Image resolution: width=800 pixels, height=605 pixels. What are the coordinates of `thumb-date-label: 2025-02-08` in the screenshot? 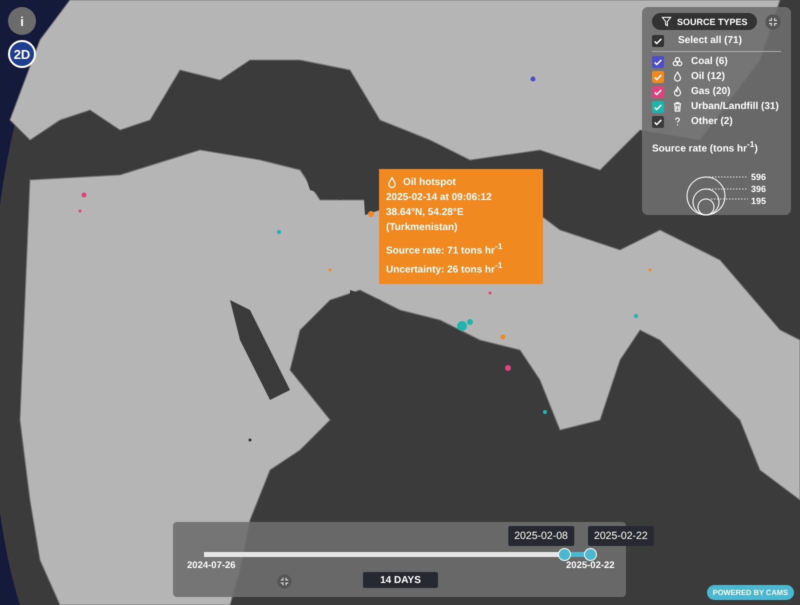 It's located at (541, 536).